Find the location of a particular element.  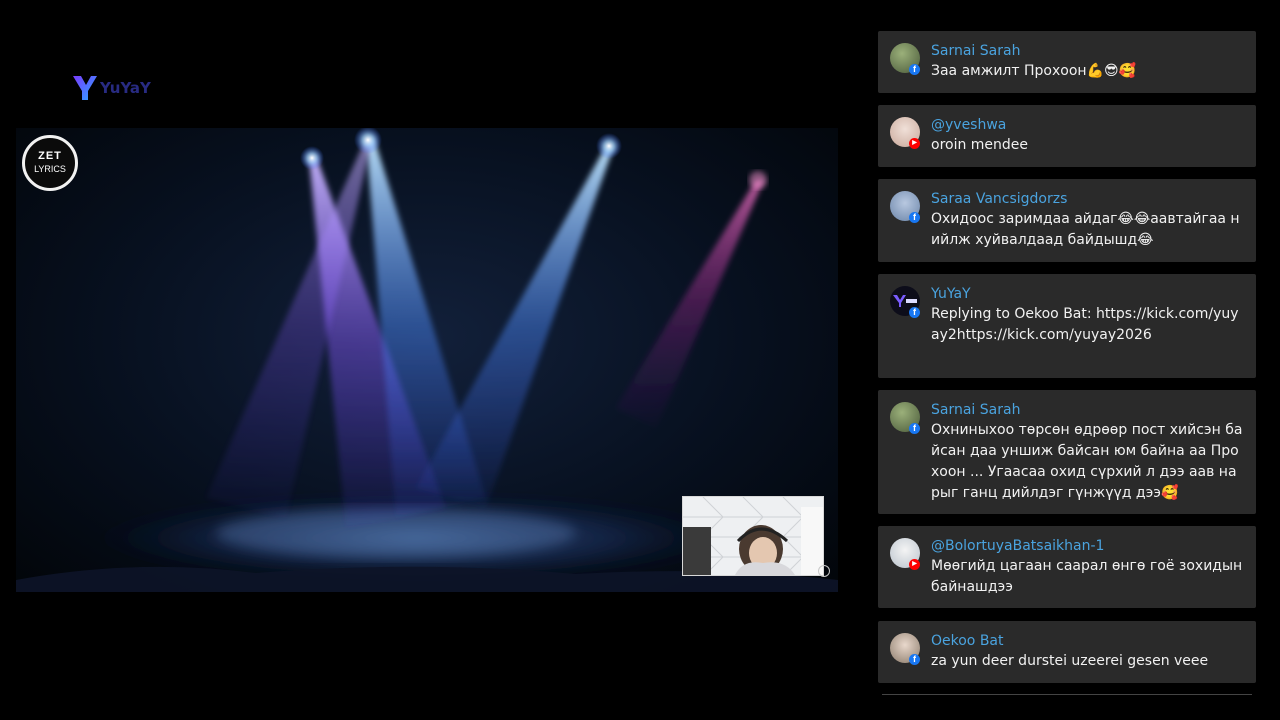

yuyay-logo: YuYaY is located at coordinates (111, 88).